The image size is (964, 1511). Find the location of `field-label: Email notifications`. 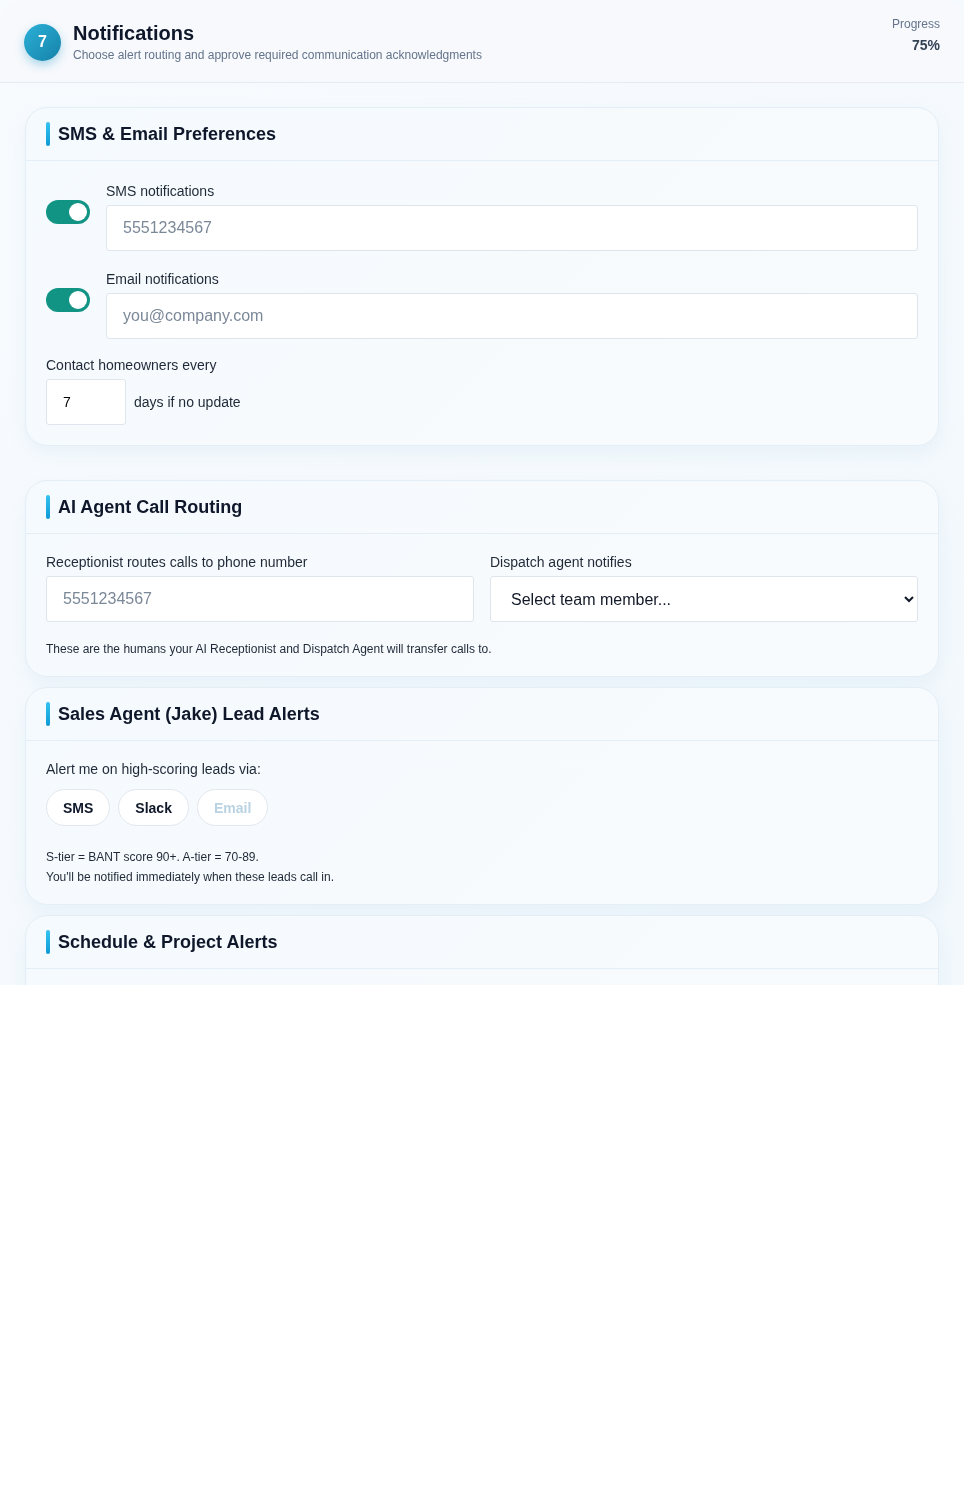

field-label: Email notifications is located at coordinates (163, 279).